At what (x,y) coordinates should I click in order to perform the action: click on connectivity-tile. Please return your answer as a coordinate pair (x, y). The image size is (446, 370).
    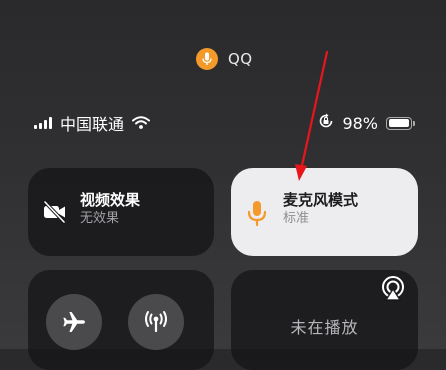
    Looking at the image, I should click on (121, 320).